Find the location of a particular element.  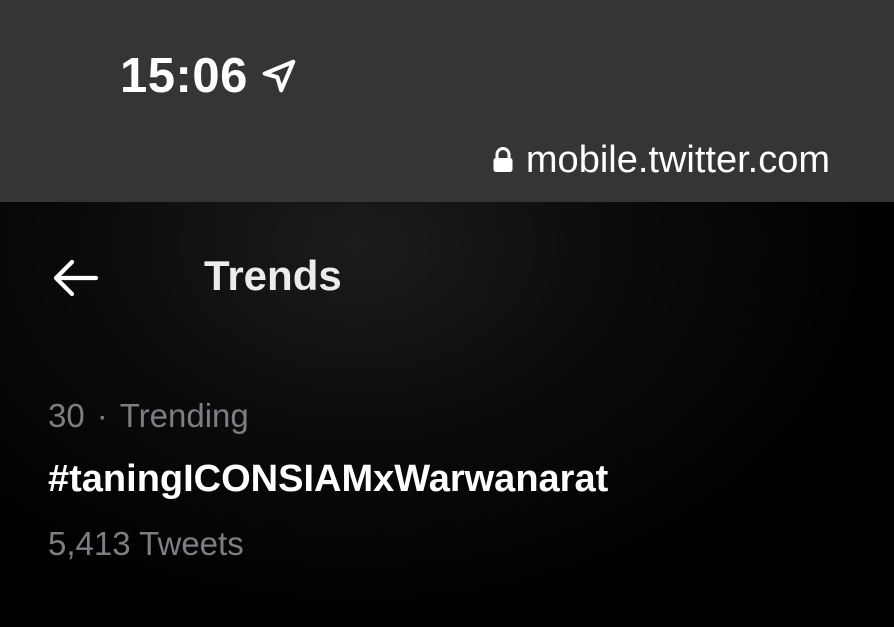

arrow-left-icon is located at coordinates (74, 281).